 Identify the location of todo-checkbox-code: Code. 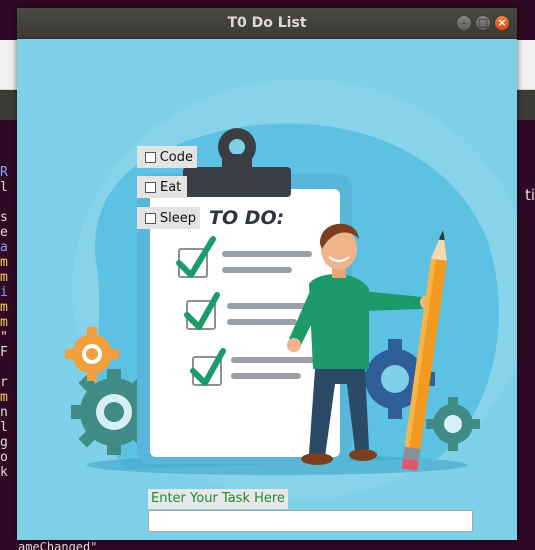
(167, 157).